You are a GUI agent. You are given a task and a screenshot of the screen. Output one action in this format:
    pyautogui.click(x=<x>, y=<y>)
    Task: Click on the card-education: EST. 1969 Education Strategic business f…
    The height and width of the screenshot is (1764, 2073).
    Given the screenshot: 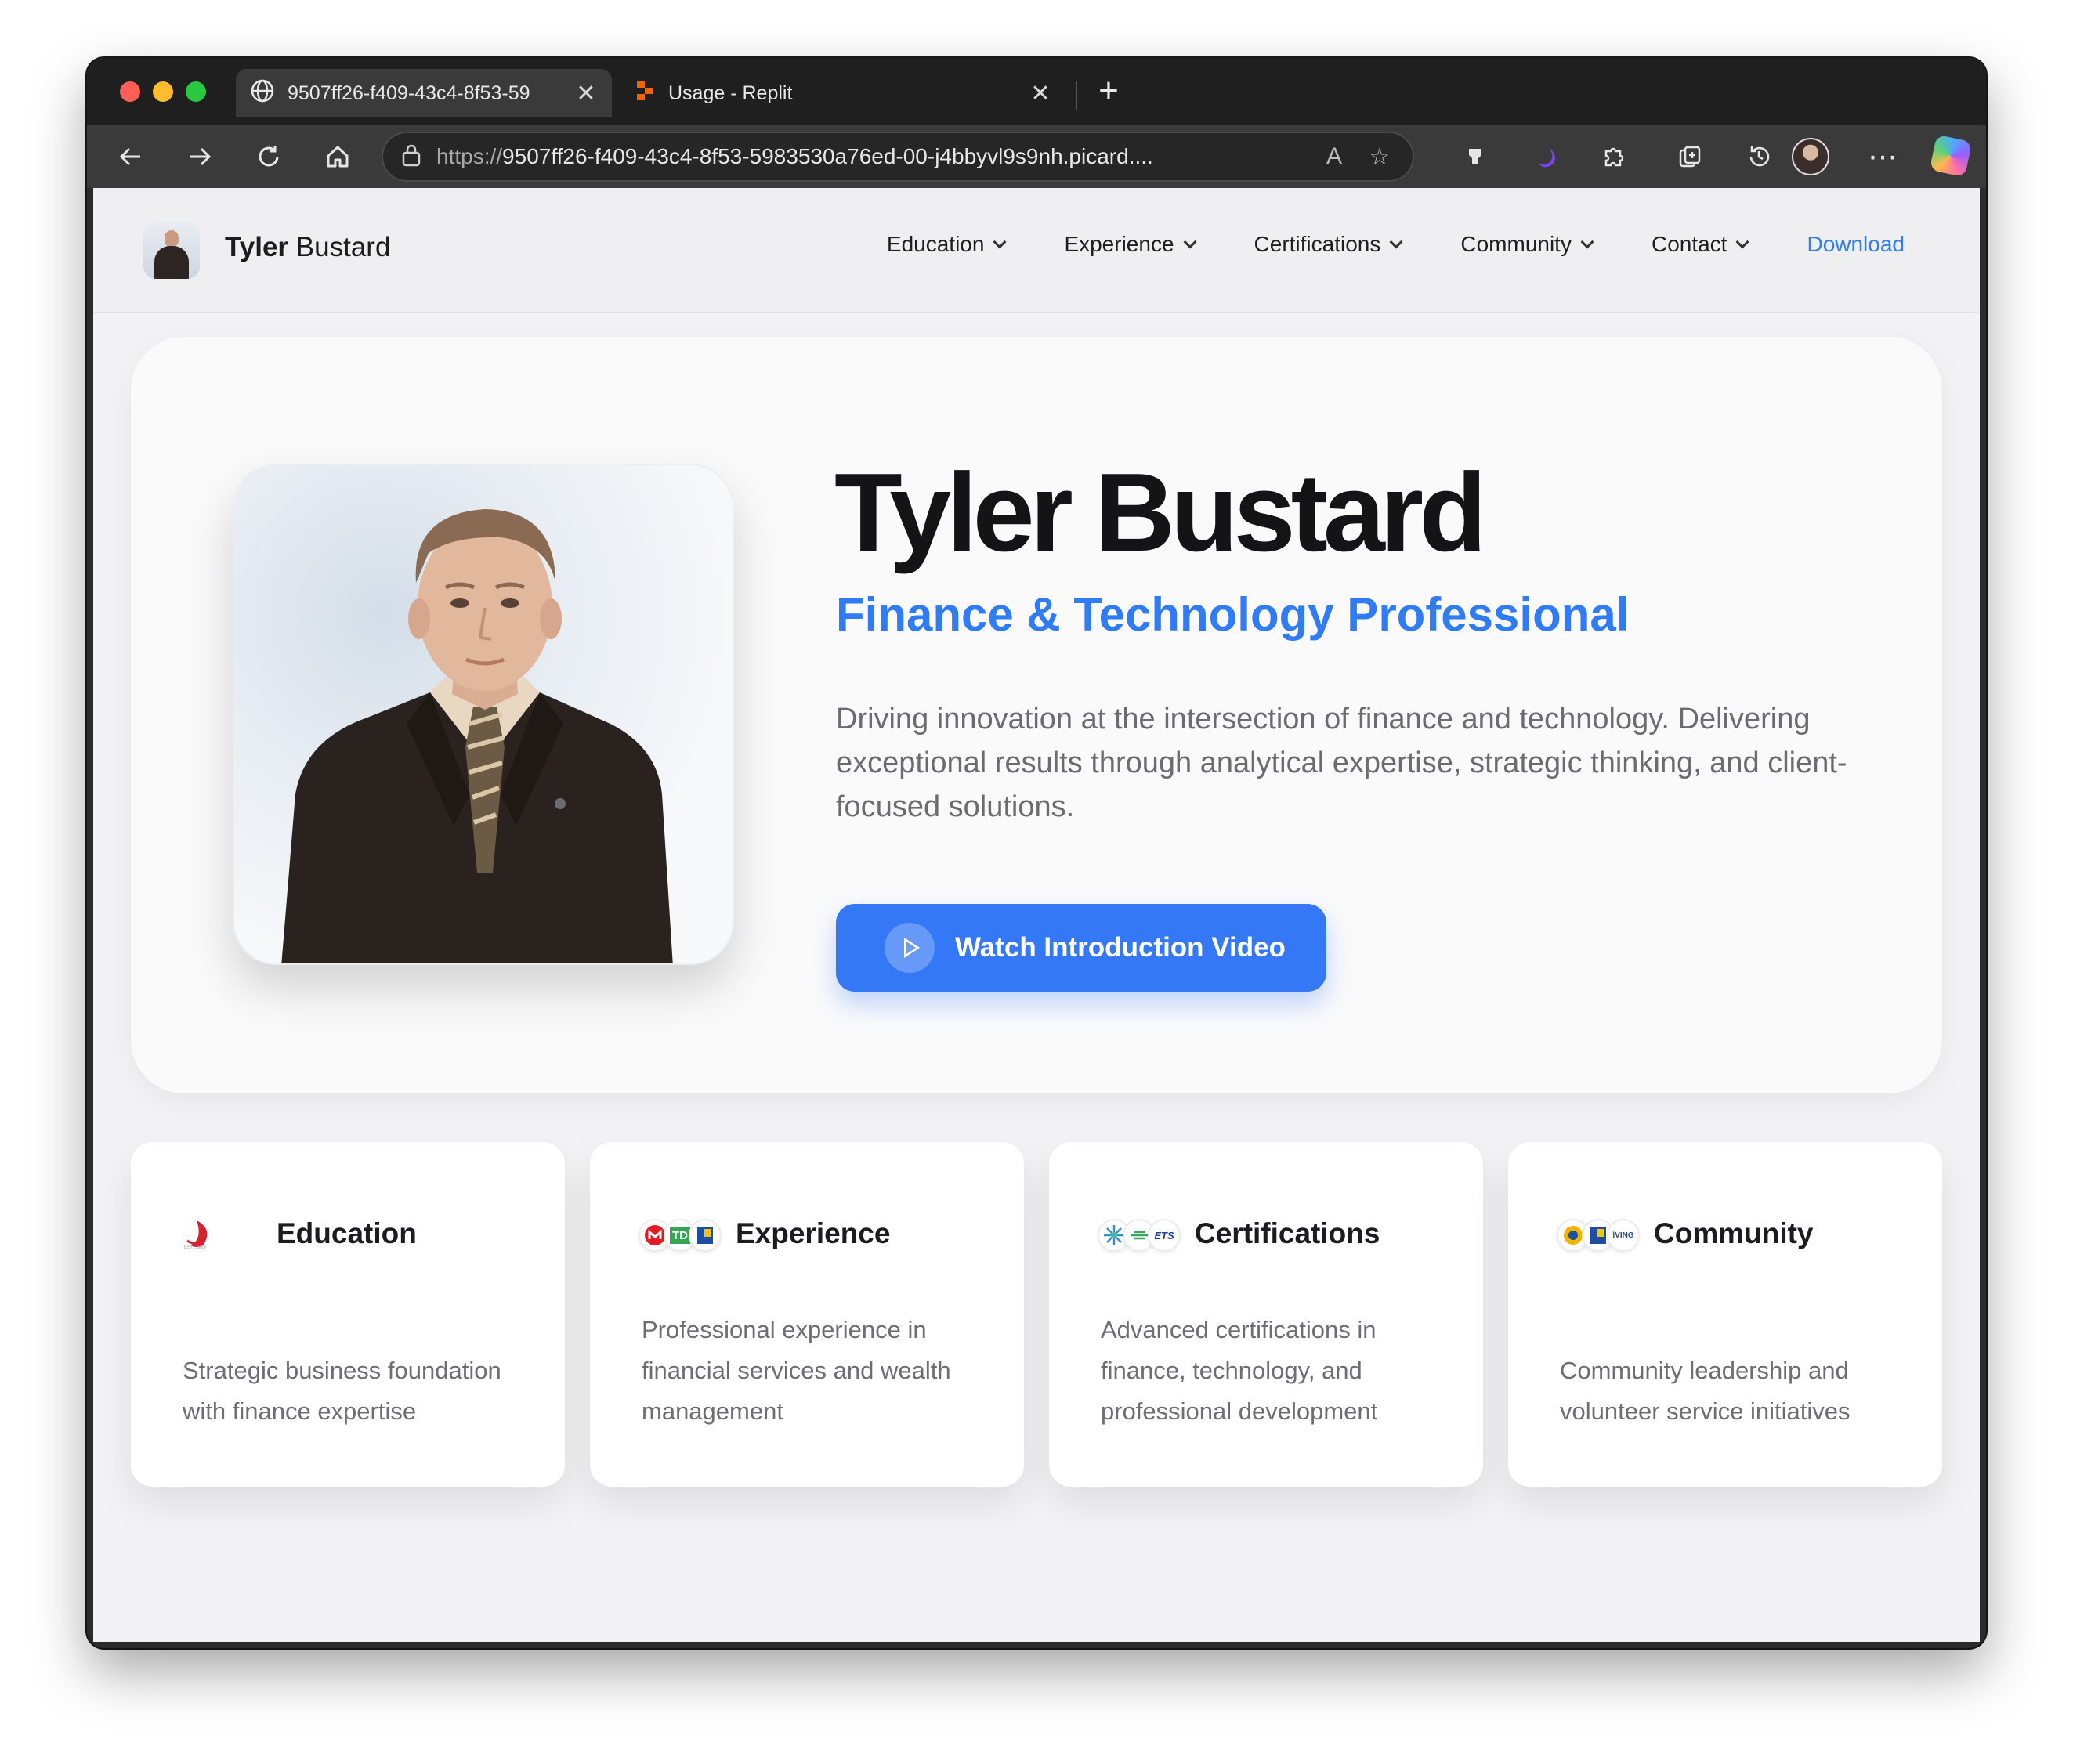 What is the action you would take?
    pyautogui.click(x=348, y=1314)
    